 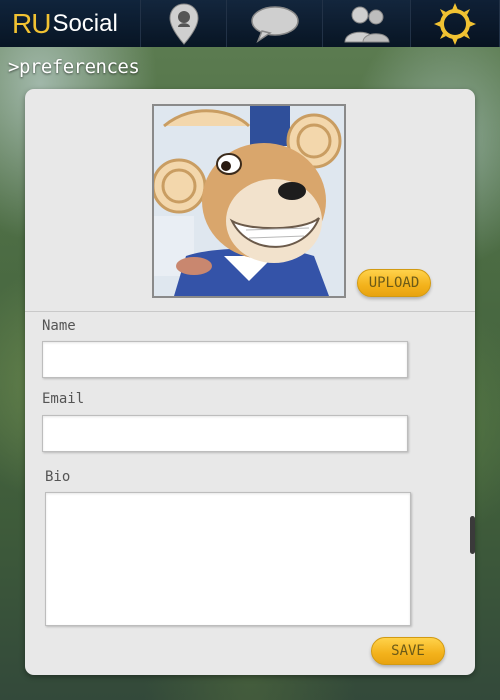 I want to click on tab-people, so click(x=367, y=23).